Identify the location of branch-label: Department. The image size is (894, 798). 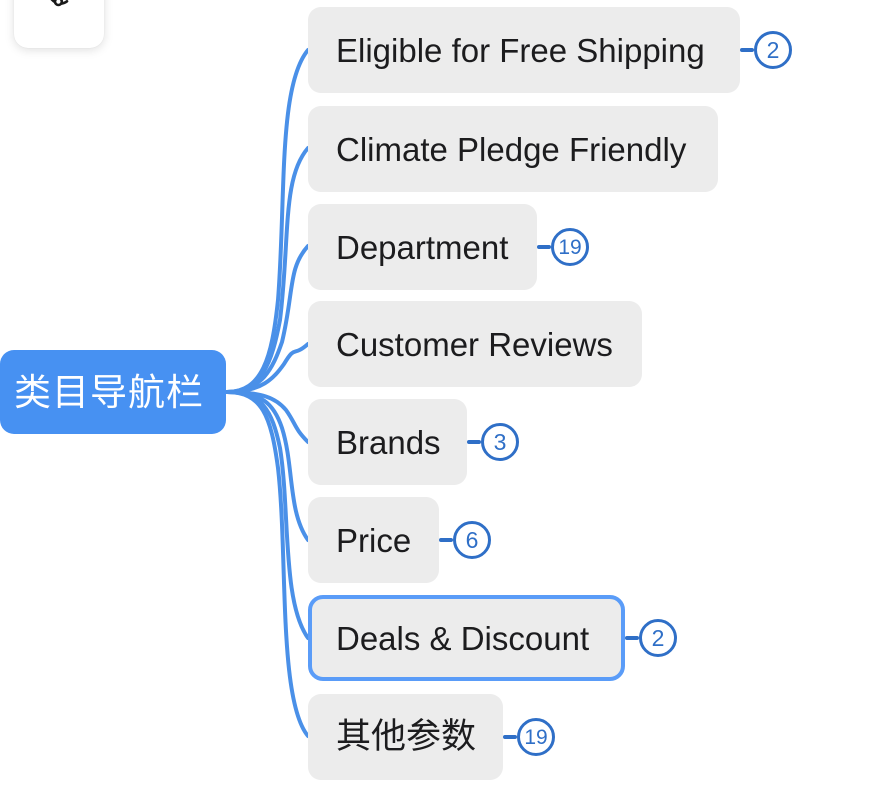
(422, 247).